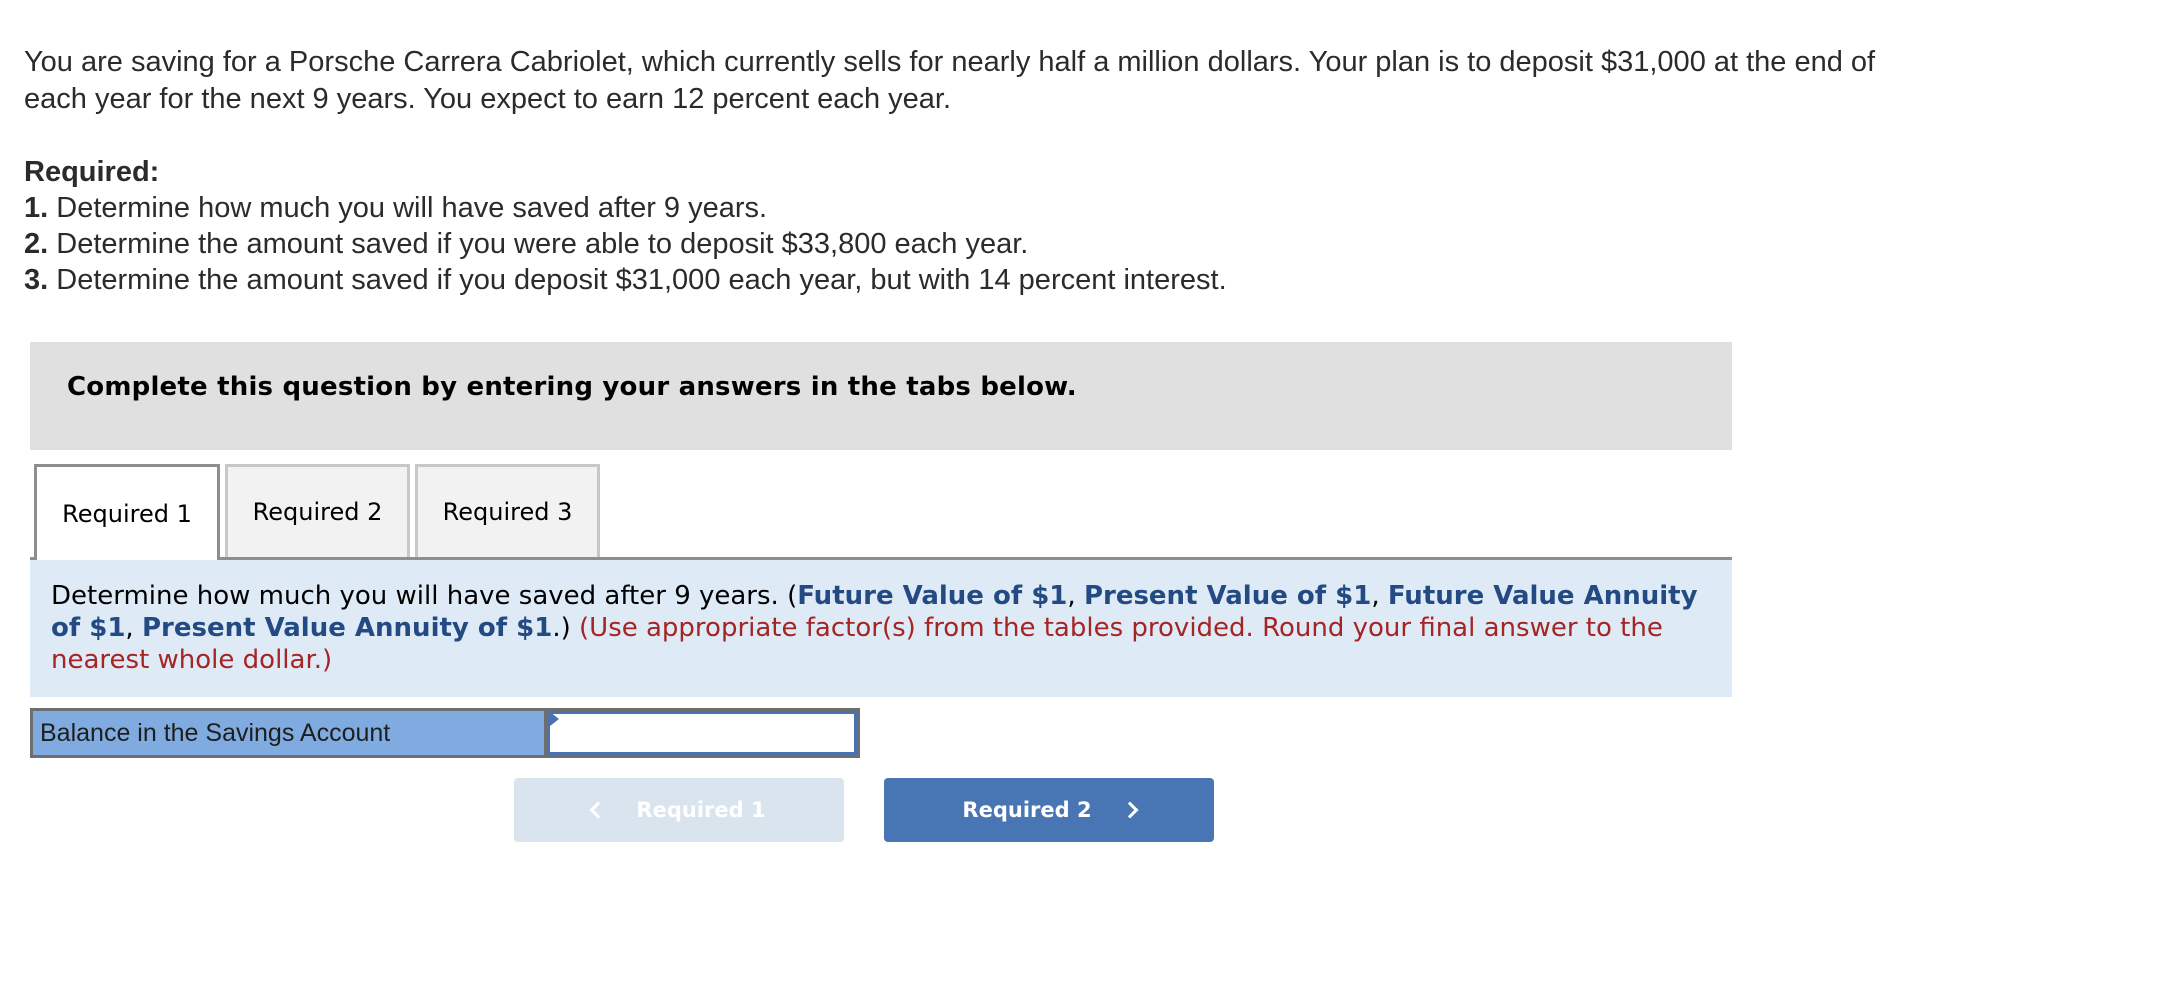 The image size is (2180, 990). I want to click on required-item-number: 3., so click(36, 280).